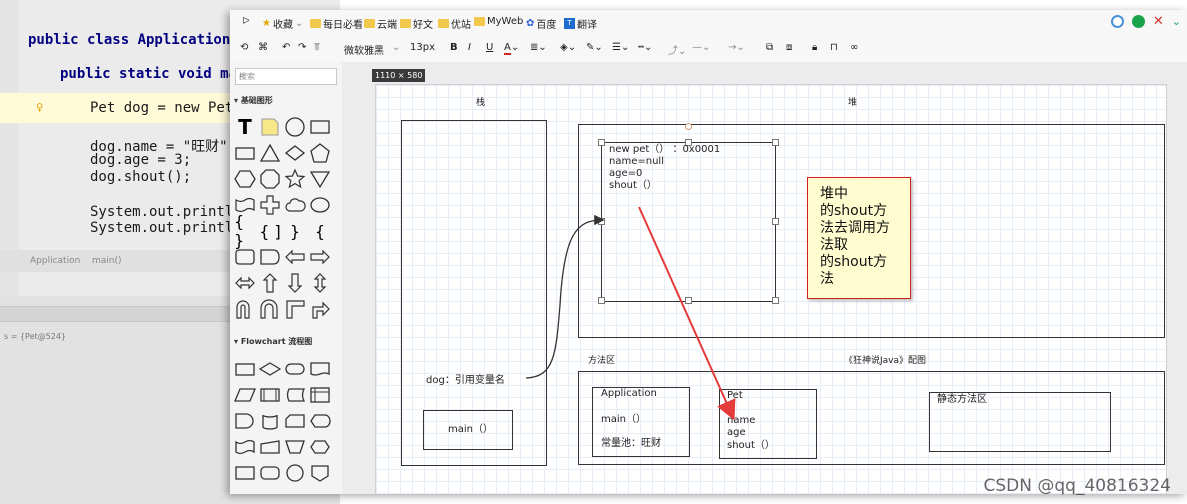 This screenshot has width=1187, height=504. I want to click on shape-search-input: 搜索 ⌕, so click(286, 76).